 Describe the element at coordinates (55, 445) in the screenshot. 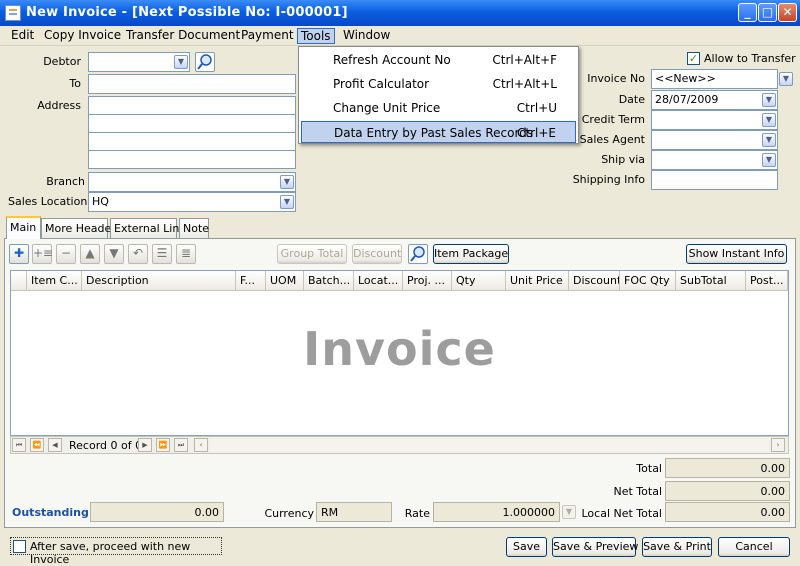

I see `prev-record-icon: ◀` at that location.